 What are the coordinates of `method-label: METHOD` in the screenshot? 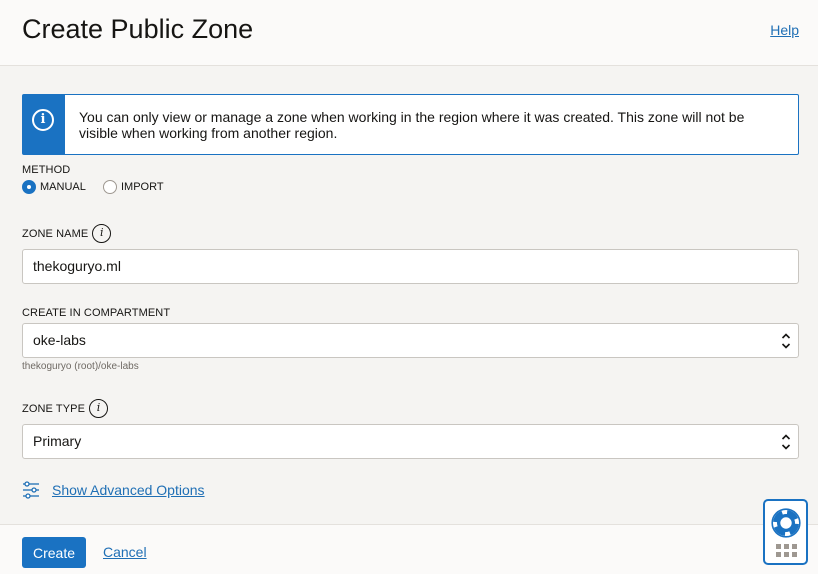 It's located at (46, 170).